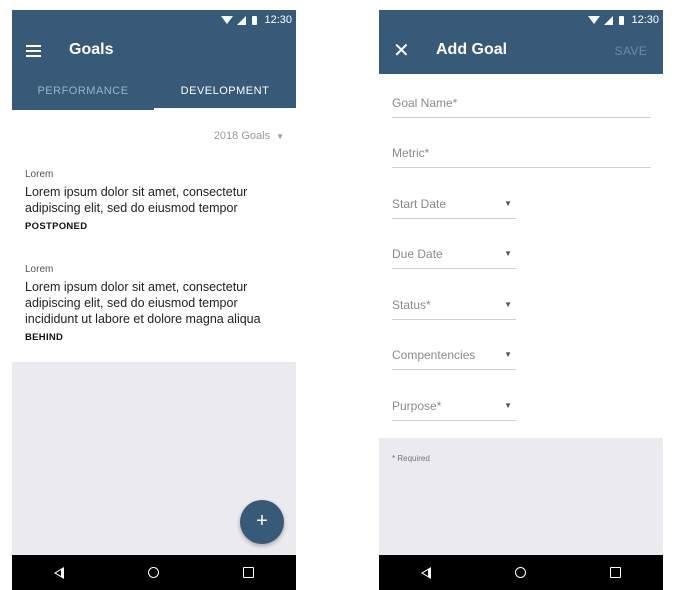  What do you see at coordinates (454, 254) in the screenshot?
I see `due-date-select: Due Date ▼` at bounding box center [454, 254].